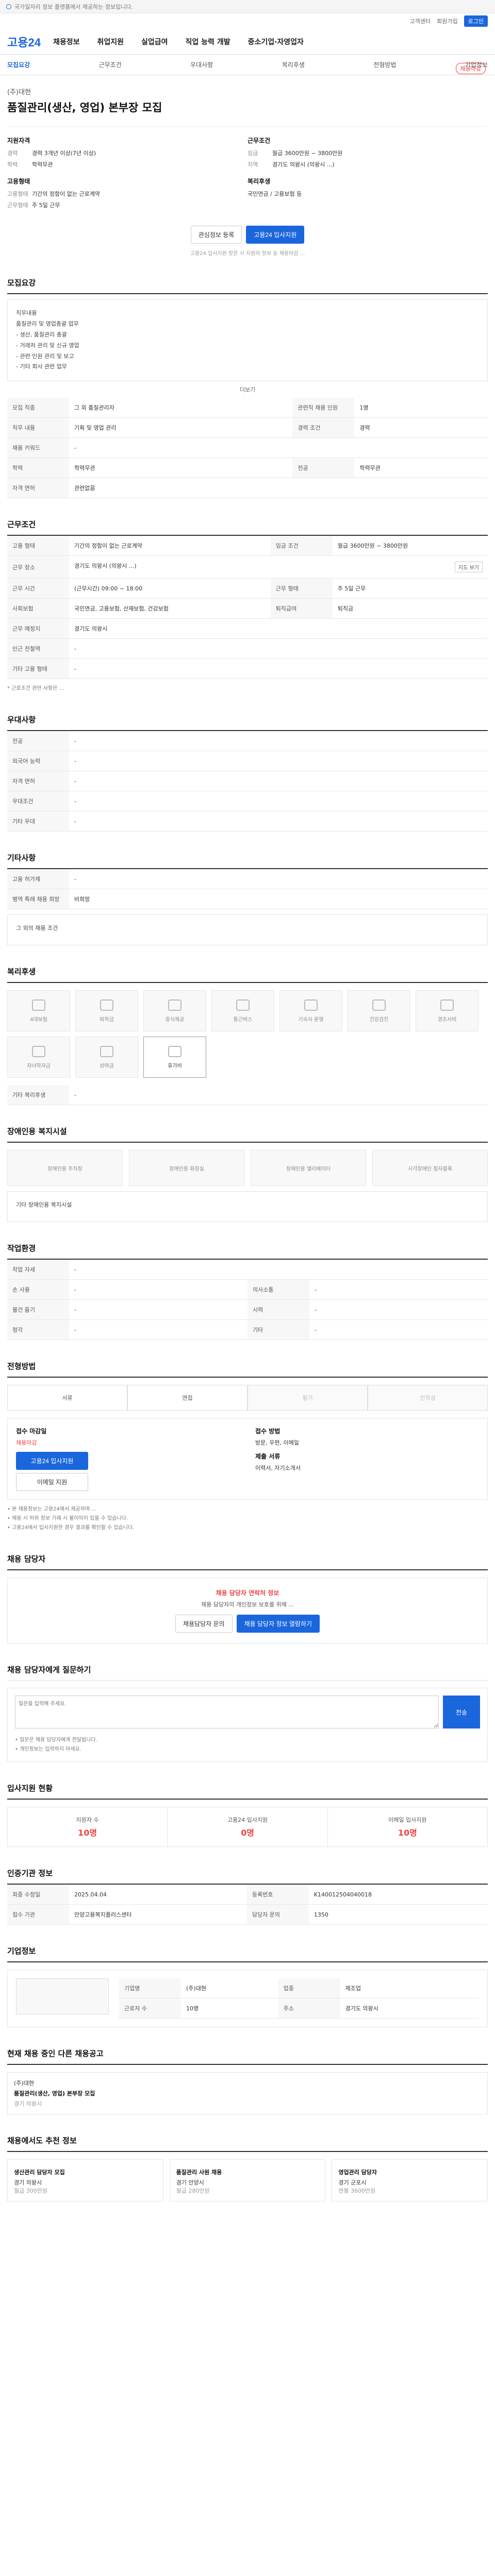  What do you see at coordinates (38, 1309) in the screenshot?
I see `row-key: 물건 들기` at bounding box center [38, 1309].